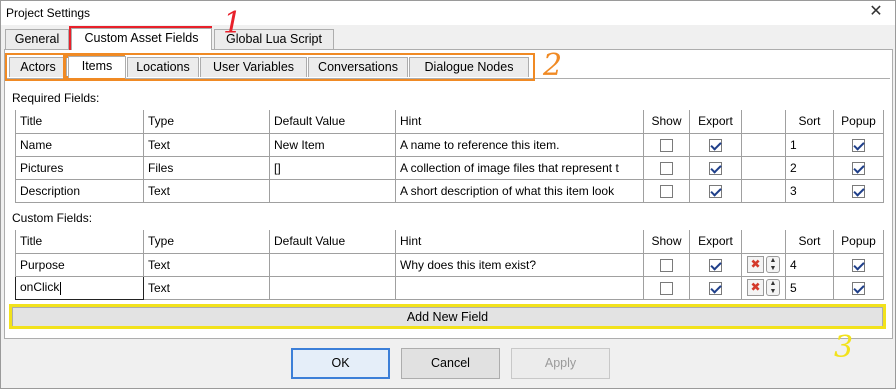  Describe the element at coordinates (40, 287) in the screenshot. I see `title-edit-text: onClick` at that location.